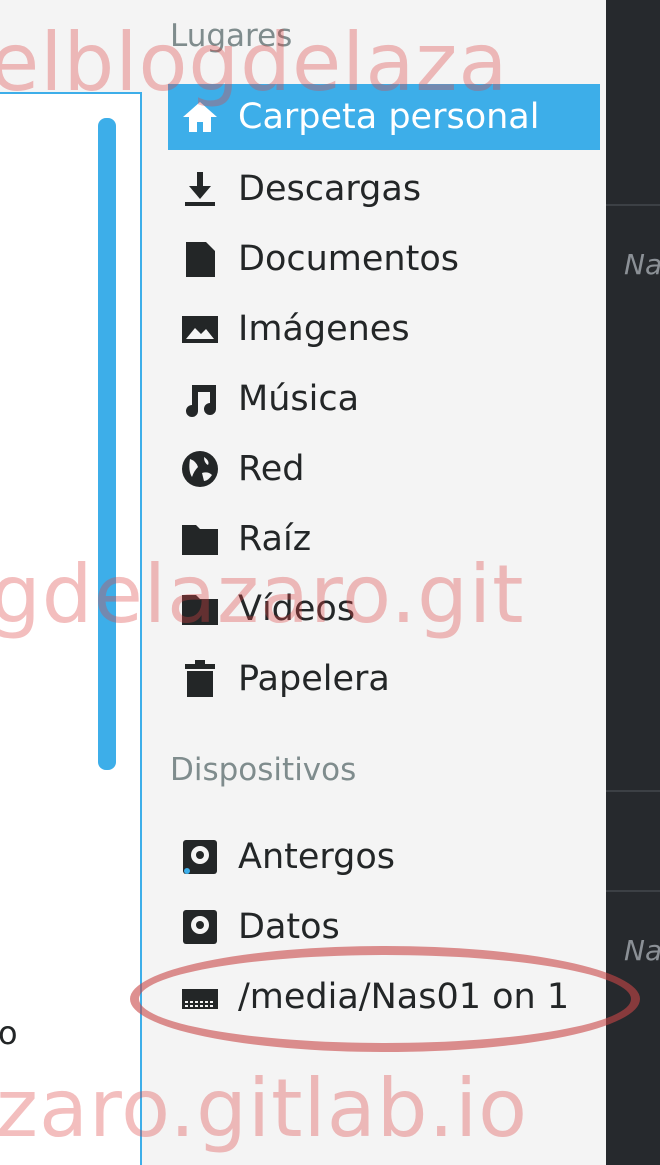 This screenshot has width=660, height=1165. I want to click on device-item-label: Datos, so click(289, 927).